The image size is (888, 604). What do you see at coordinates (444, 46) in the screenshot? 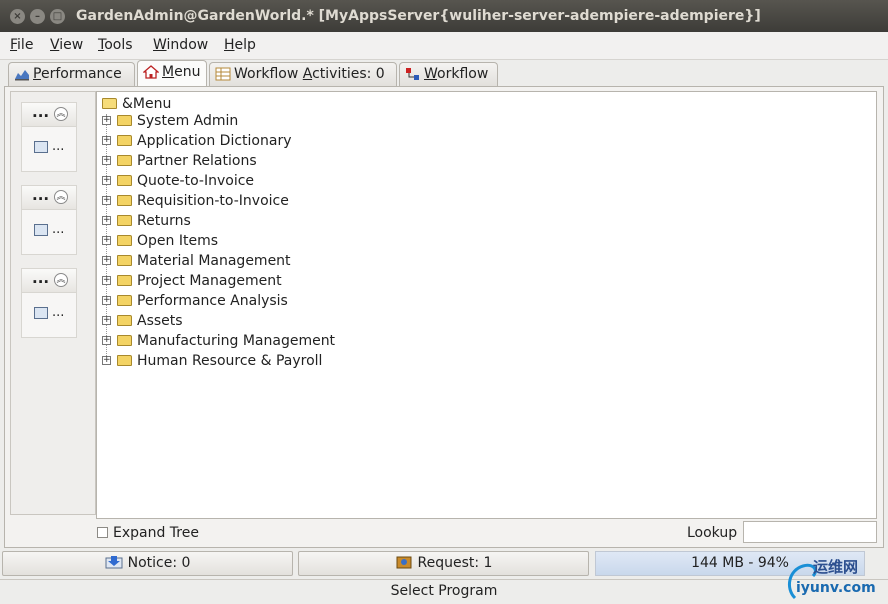
I see `menu-bar: File View Tools Window Help` at bounding box center [444, 46].